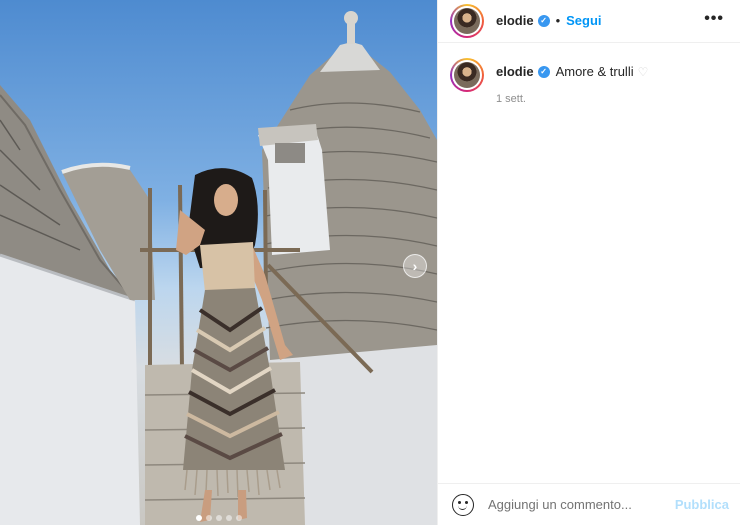  I want to click on caption-avatar, so click(467, 75).